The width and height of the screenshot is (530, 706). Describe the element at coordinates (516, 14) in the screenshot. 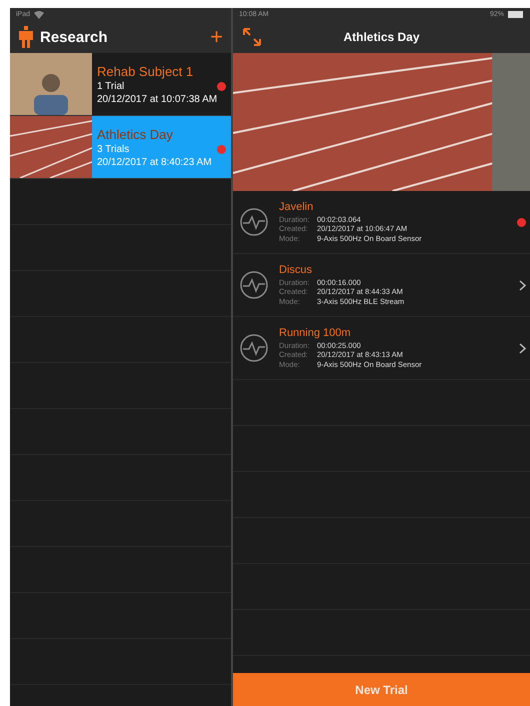

I see `battery-icon` at that location.